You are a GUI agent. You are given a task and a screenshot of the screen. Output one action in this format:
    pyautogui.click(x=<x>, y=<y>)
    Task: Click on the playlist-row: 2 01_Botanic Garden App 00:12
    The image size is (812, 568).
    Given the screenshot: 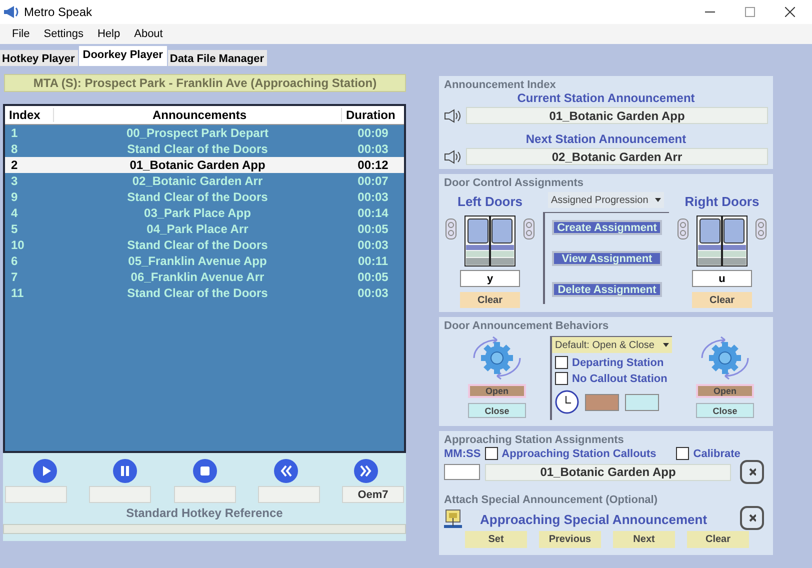 What is the action you would take?
    pyautogui.click(x=204, y=165)
    